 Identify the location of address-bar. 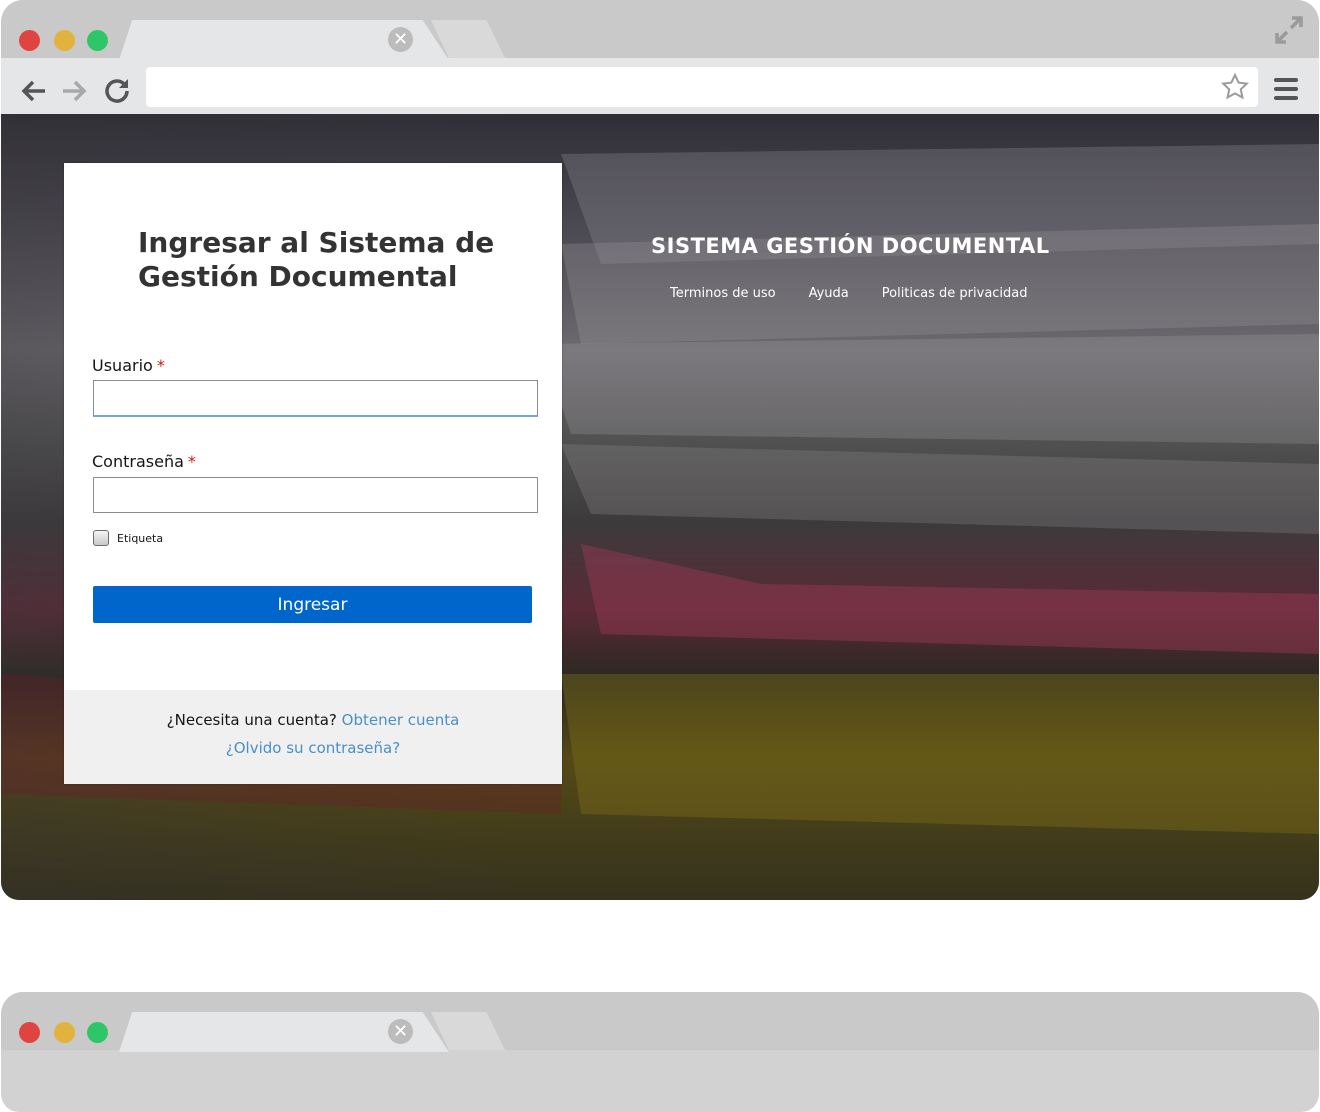
(702, 87).